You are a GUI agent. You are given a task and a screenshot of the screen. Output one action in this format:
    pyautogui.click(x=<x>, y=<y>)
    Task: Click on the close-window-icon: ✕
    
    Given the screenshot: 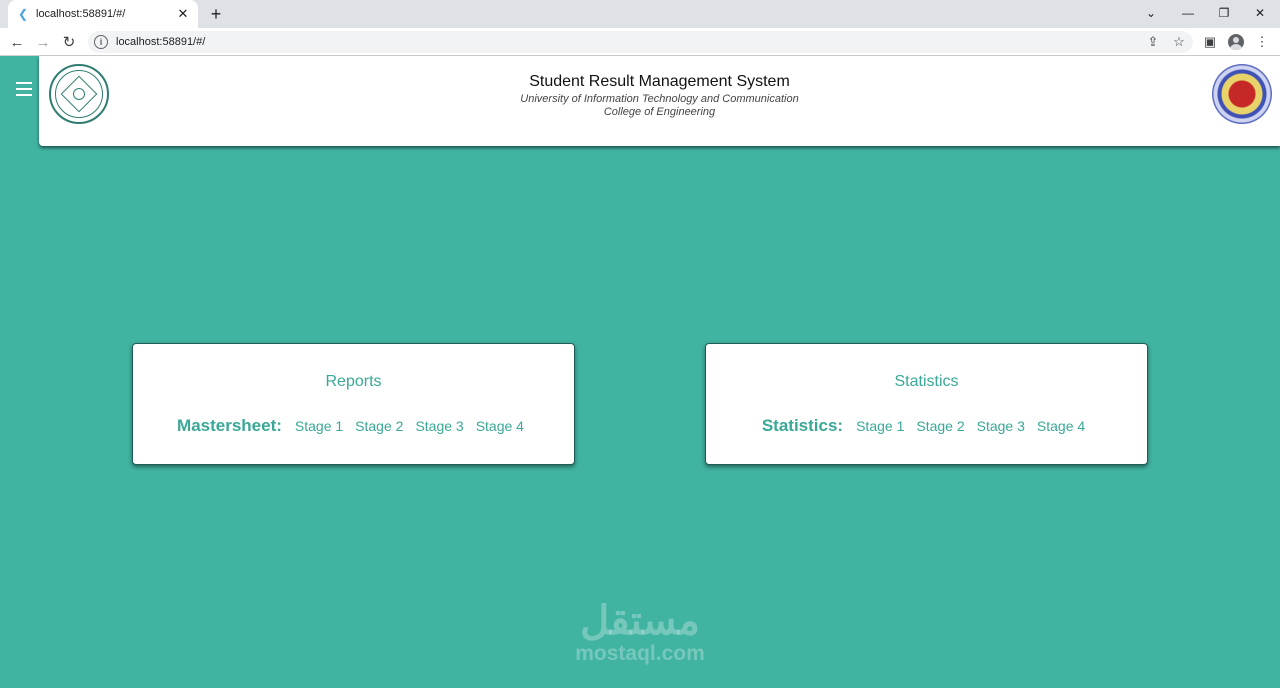 What is the action you would take?
    pyautogui.click(x=1260, y=13)
    